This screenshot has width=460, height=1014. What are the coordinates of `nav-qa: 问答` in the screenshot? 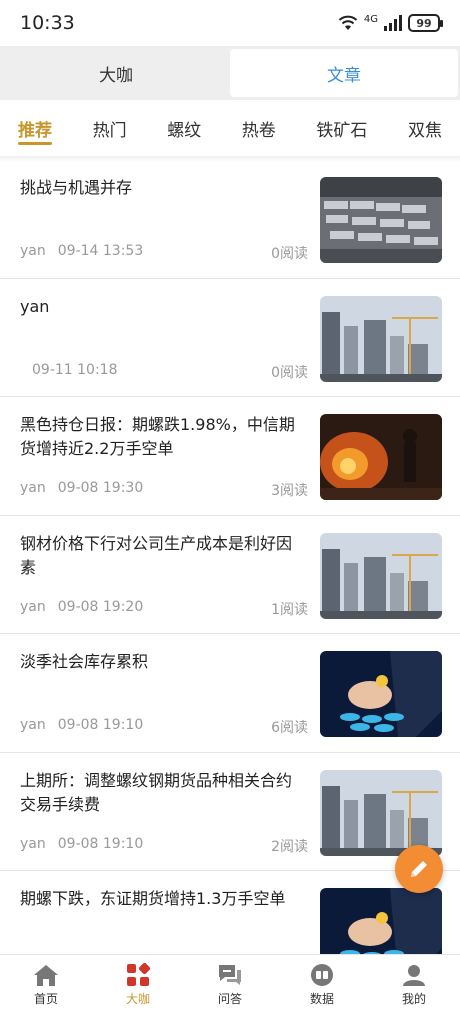 It's located at (230, 984).